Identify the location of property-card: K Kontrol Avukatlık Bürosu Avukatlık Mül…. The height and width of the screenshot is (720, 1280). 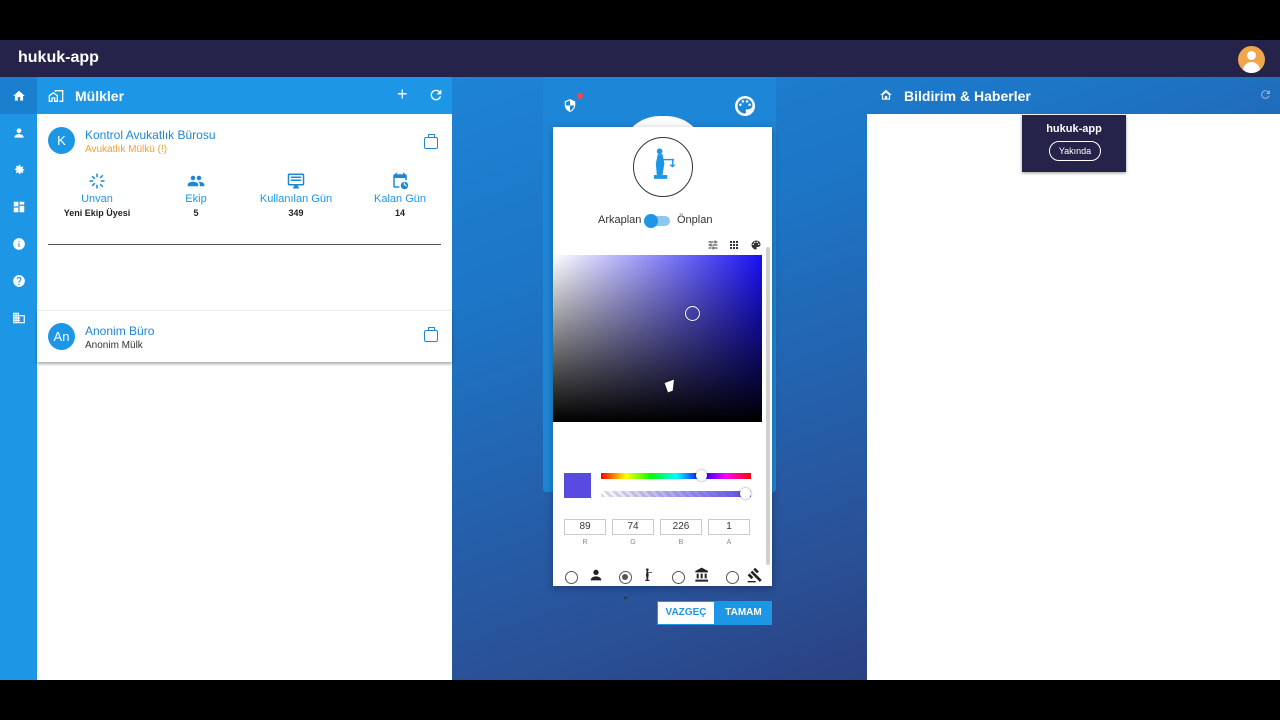
(244, 192).